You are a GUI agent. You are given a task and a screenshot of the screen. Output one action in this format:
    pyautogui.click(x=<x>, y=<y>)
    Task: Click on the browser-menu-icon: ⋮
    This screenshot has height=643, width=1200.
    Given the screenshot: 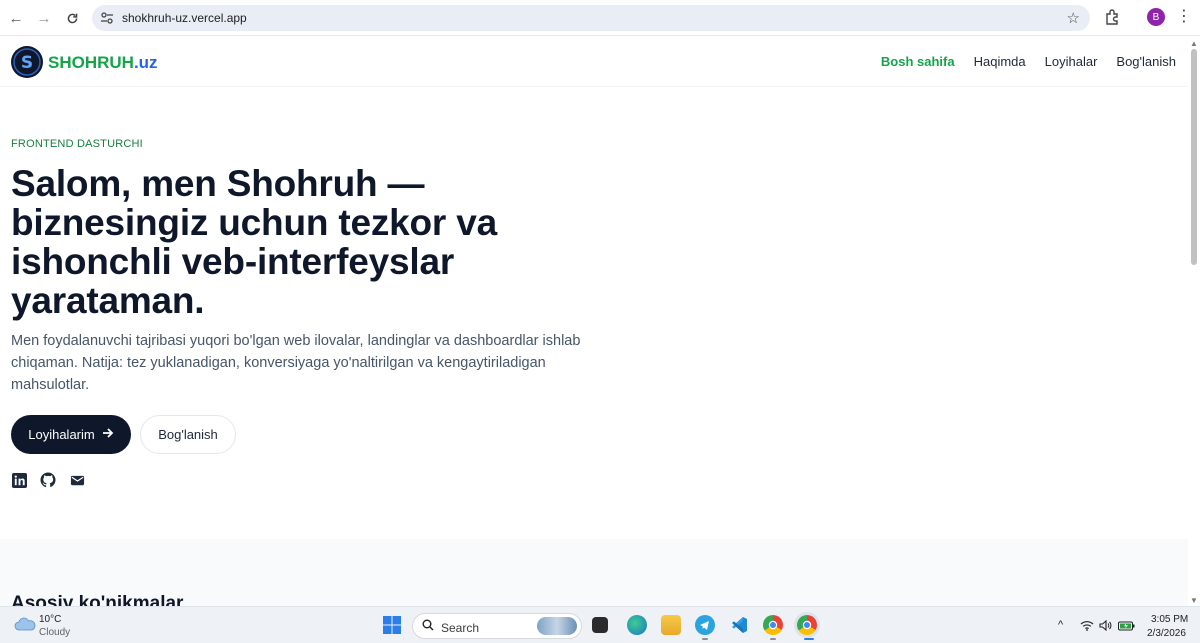 What is the action you would take?
    pyautogui.click(x=1184, y=17)
    